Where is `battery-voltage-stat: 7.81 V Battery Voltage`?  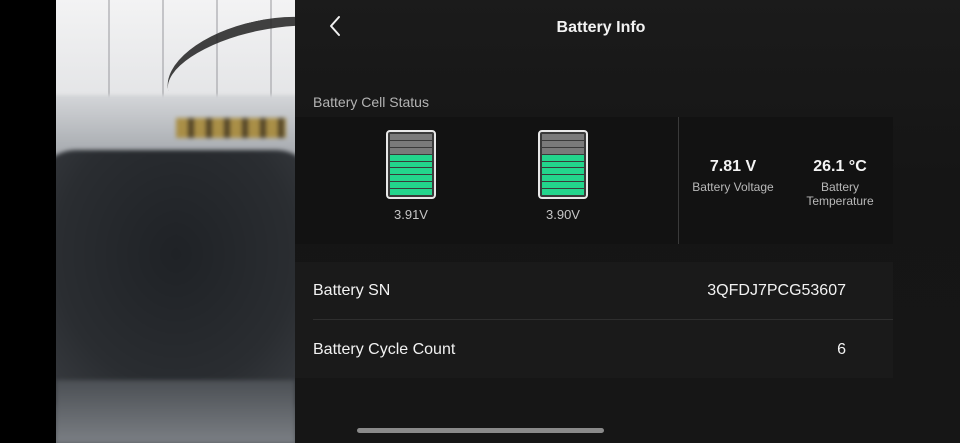 battery-voltage-stat: 7.81 V Battery Voltage is located at coordinates (733, 176).